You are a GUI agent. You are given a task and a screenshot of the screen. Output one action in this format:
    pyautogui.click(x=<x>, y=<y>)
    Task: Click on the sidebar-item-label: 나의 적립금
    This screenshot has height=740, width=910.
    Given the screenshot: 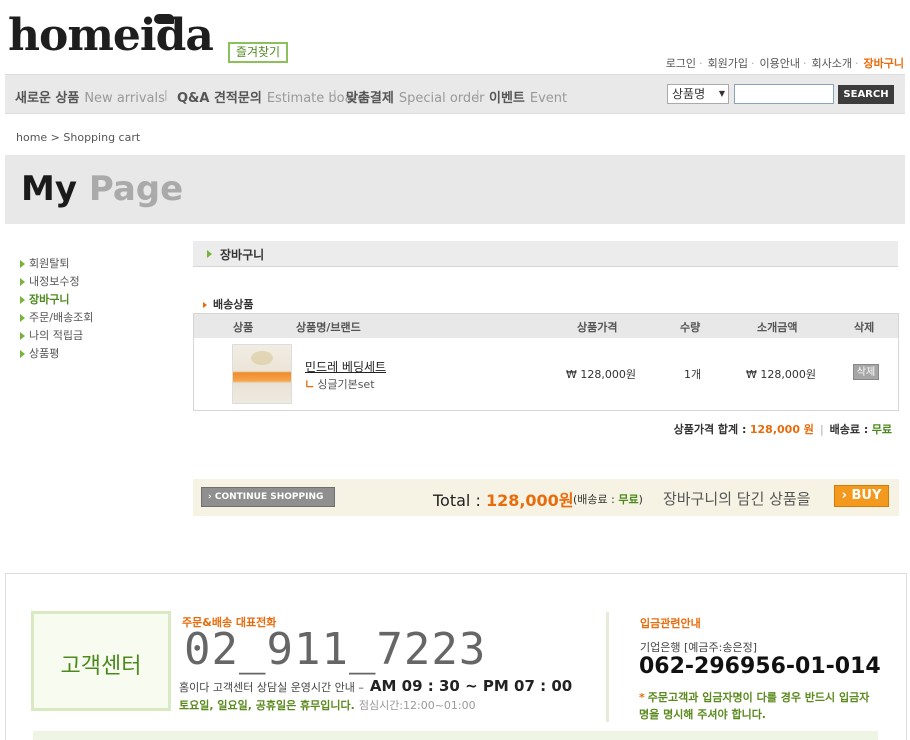 What is the action you would take?
    pyautogui.click(x=56, y=335)
    